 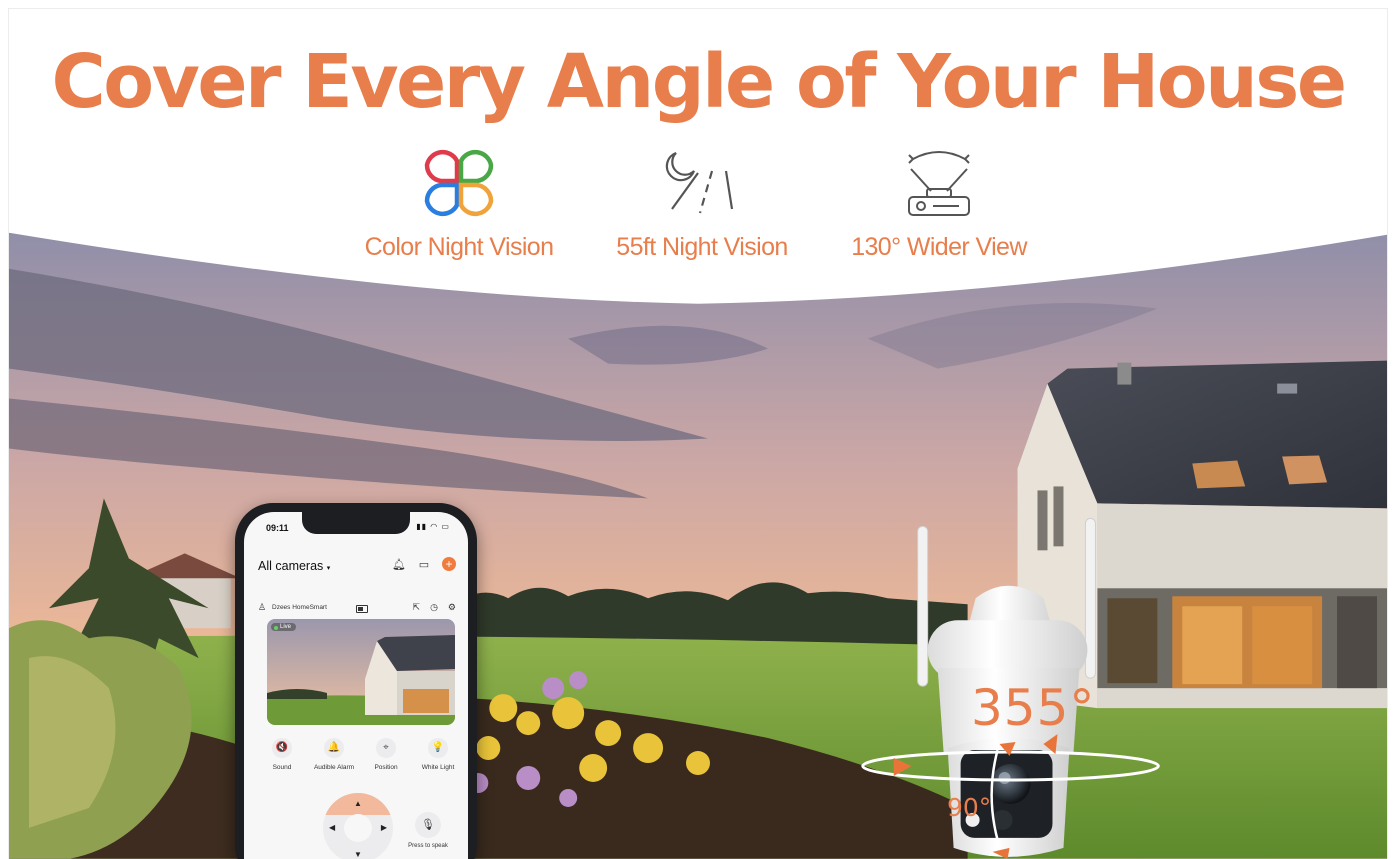 I want to click on control-white-light: 💡 White Light, so click(x=438, y=763).